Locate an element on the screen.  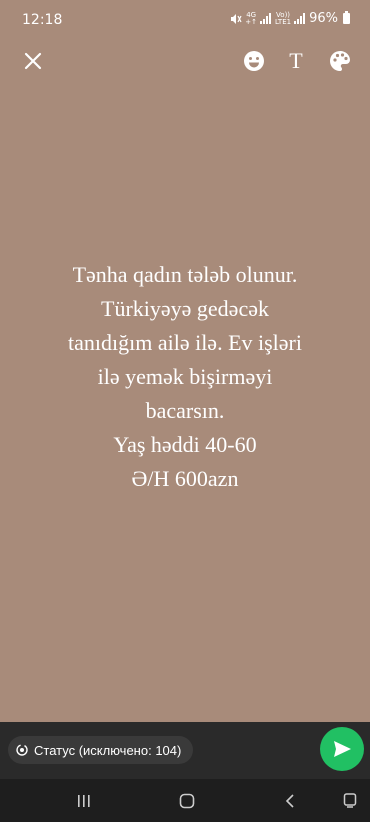
close-button is located at coordinates (33, 61).